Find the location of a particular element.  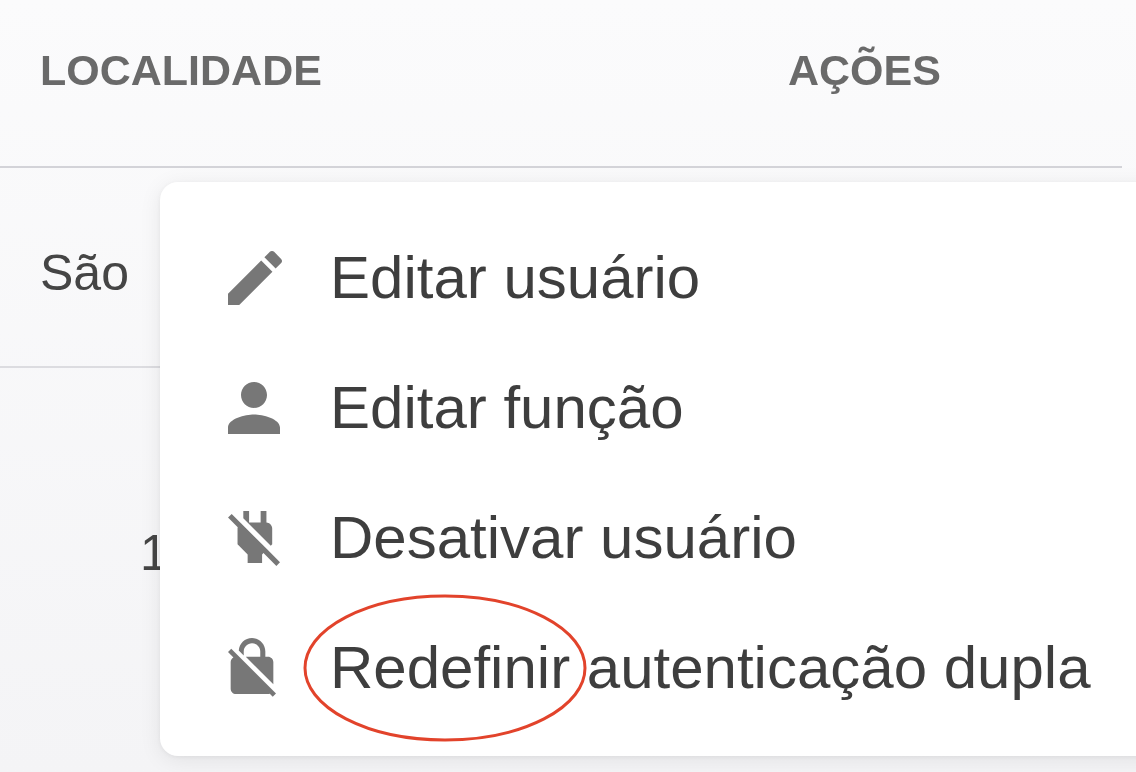

table-cell-text: São is located at coordinates (84, 273).